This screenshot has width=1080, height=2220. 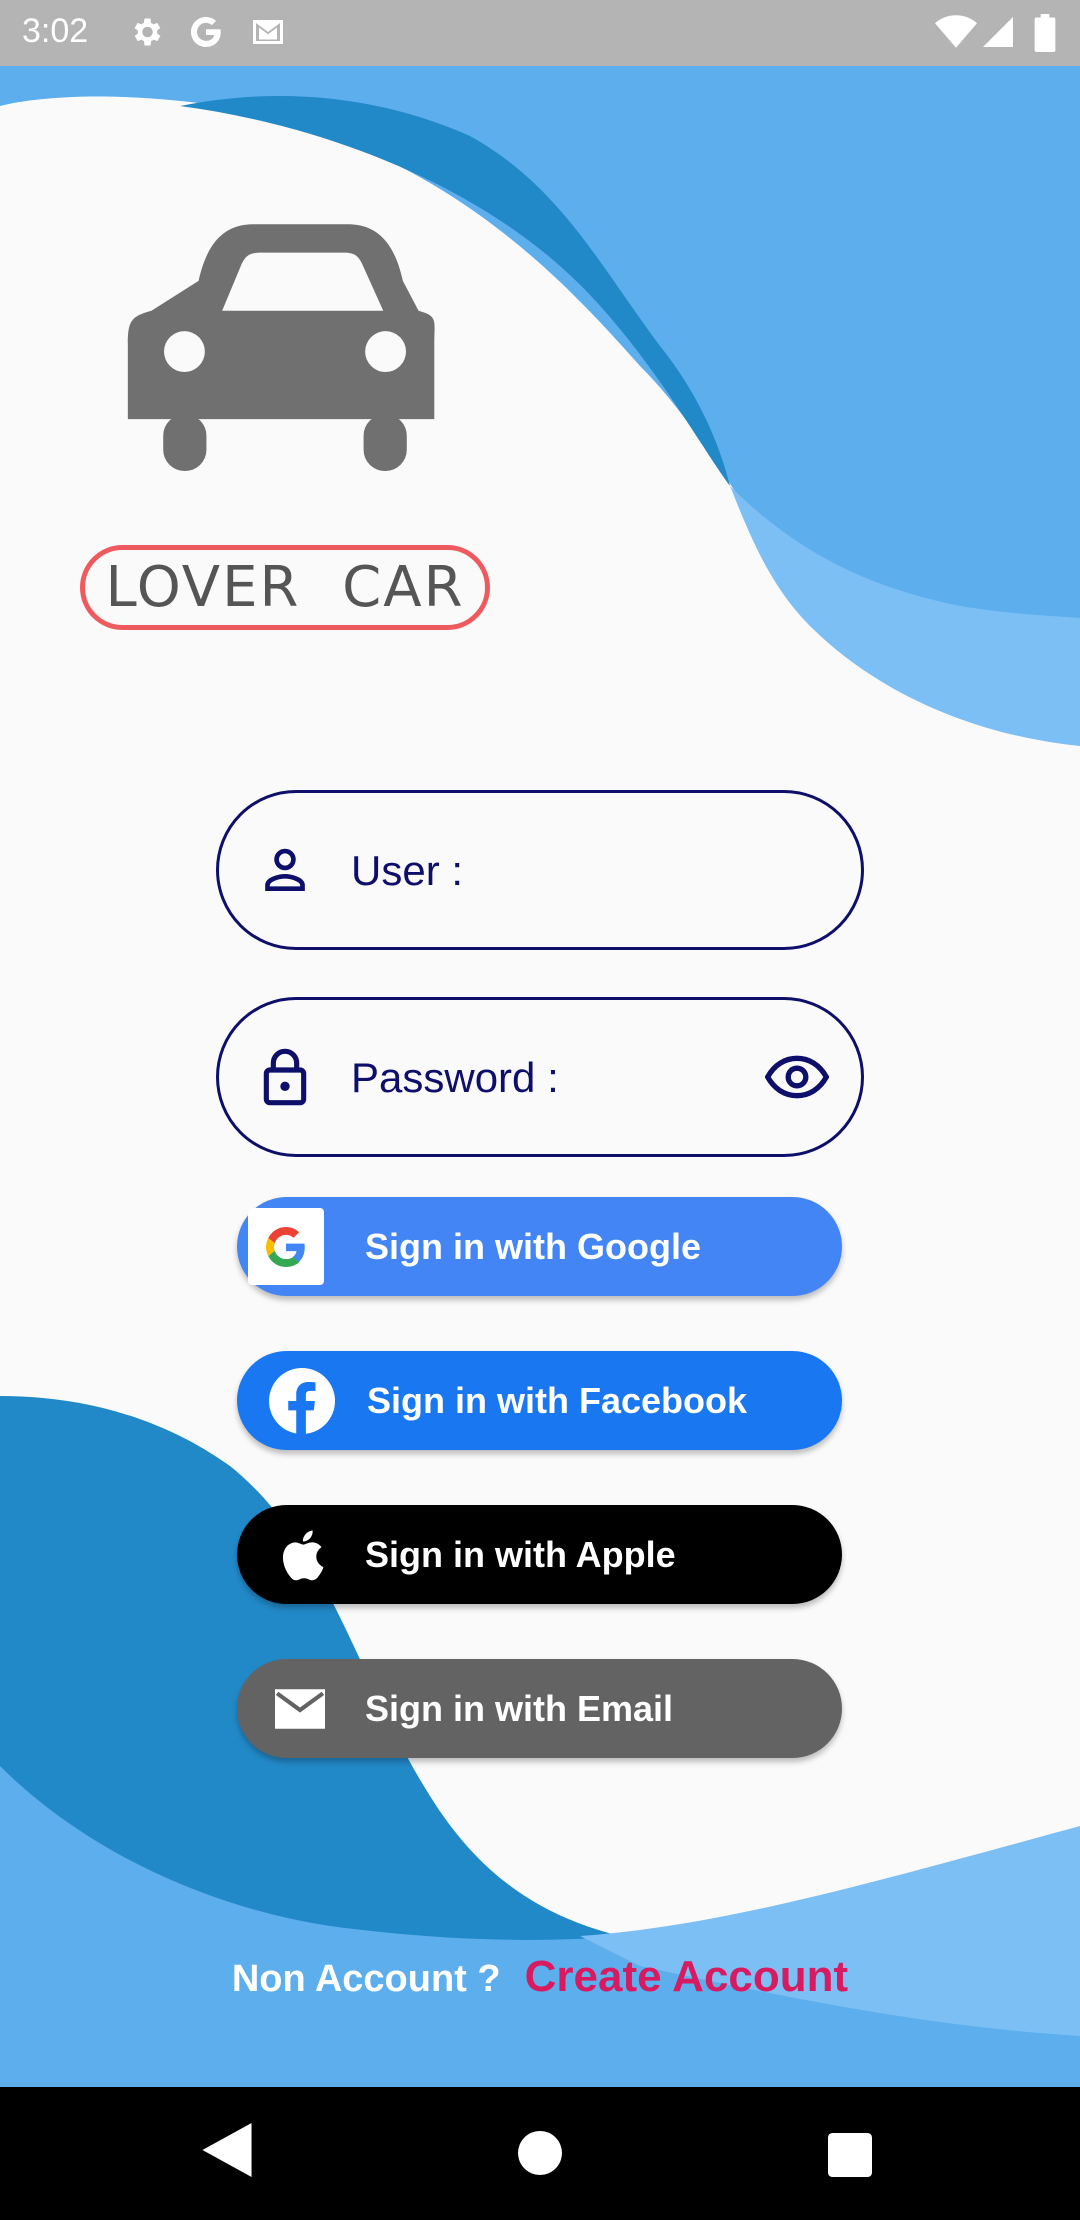 I want to click on password-input, so click(x=541, y=1078).